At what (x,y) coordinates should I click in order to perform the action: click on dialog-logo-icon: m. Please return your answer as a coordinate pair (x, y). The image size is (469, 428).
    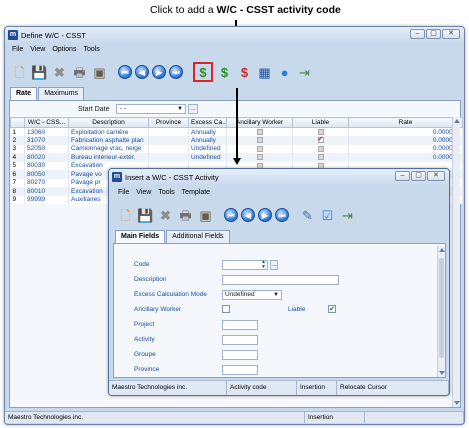
    Looking at the image, I should click on (117, 177).